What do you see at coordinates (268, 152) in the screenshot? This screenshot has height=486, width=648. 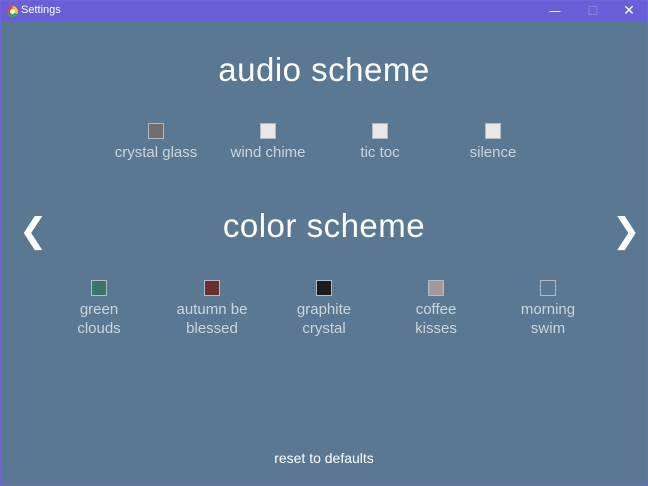 I see `audio-option-label: wind chime` at bounding box center [268, 152].